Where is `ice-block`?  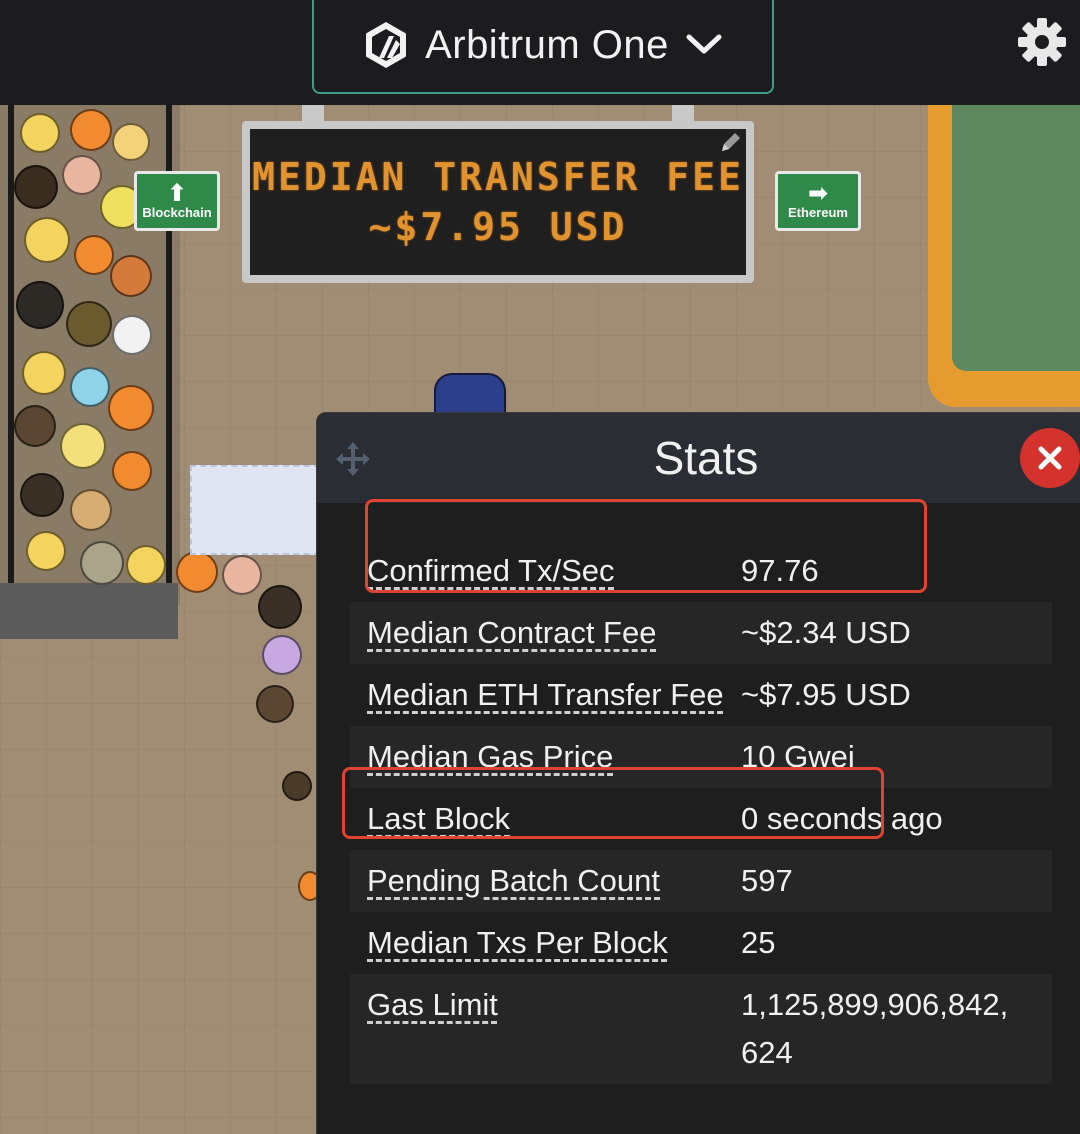
ice-block is located at coordinates (255, 510).